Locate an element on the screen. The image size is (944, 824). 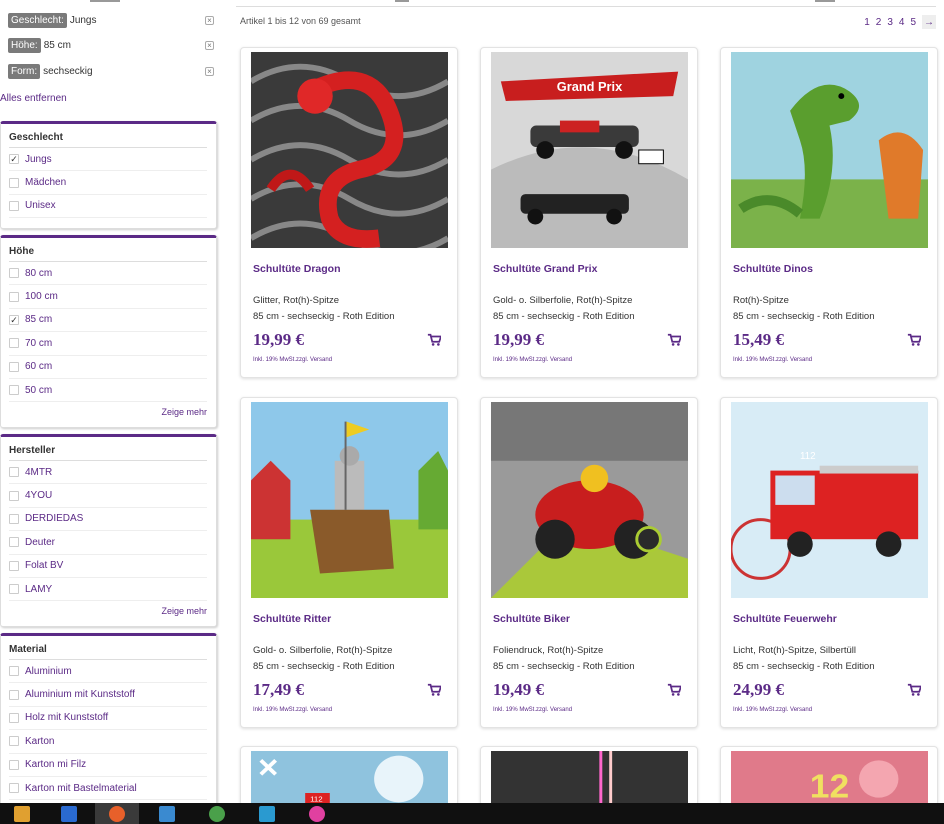
numbers-image: 12 is located at coordinates (829, 779).